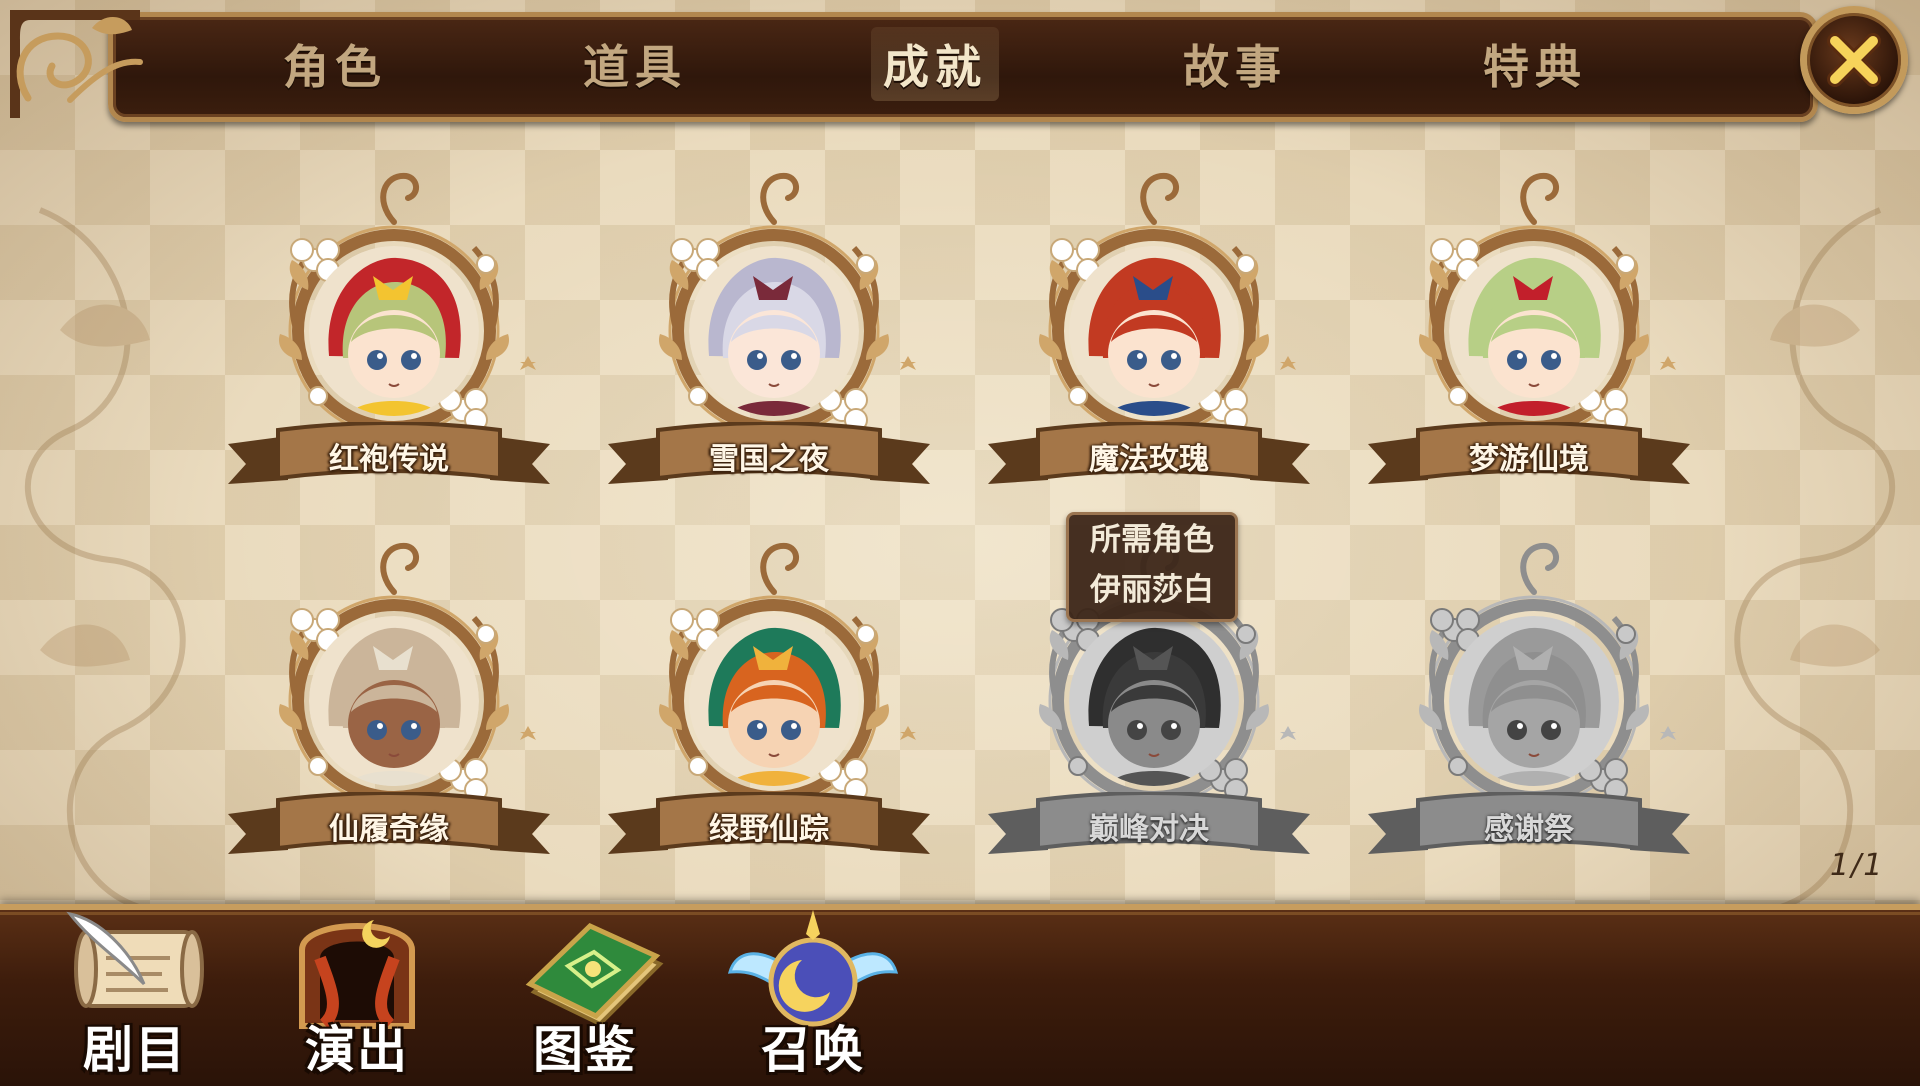 Image resolution: width=1920 pixels, height=1086 pixels. I want to click on tooltip-line-2: 伊丽莎白, so click(1152, 590).